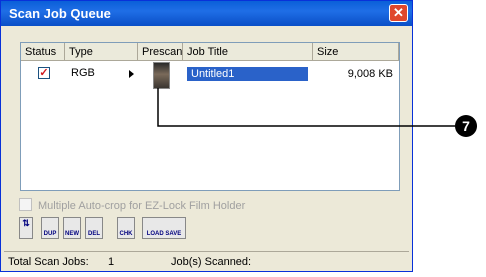  I want to click on callout-line, so click(306, 107).